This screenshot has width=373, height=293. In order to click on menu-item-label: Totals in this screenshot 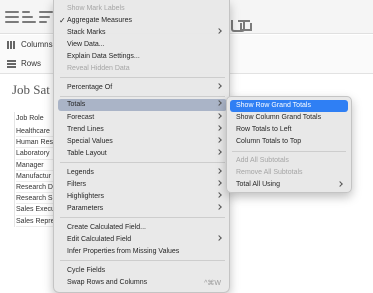, I will do `click(76, 104)`.